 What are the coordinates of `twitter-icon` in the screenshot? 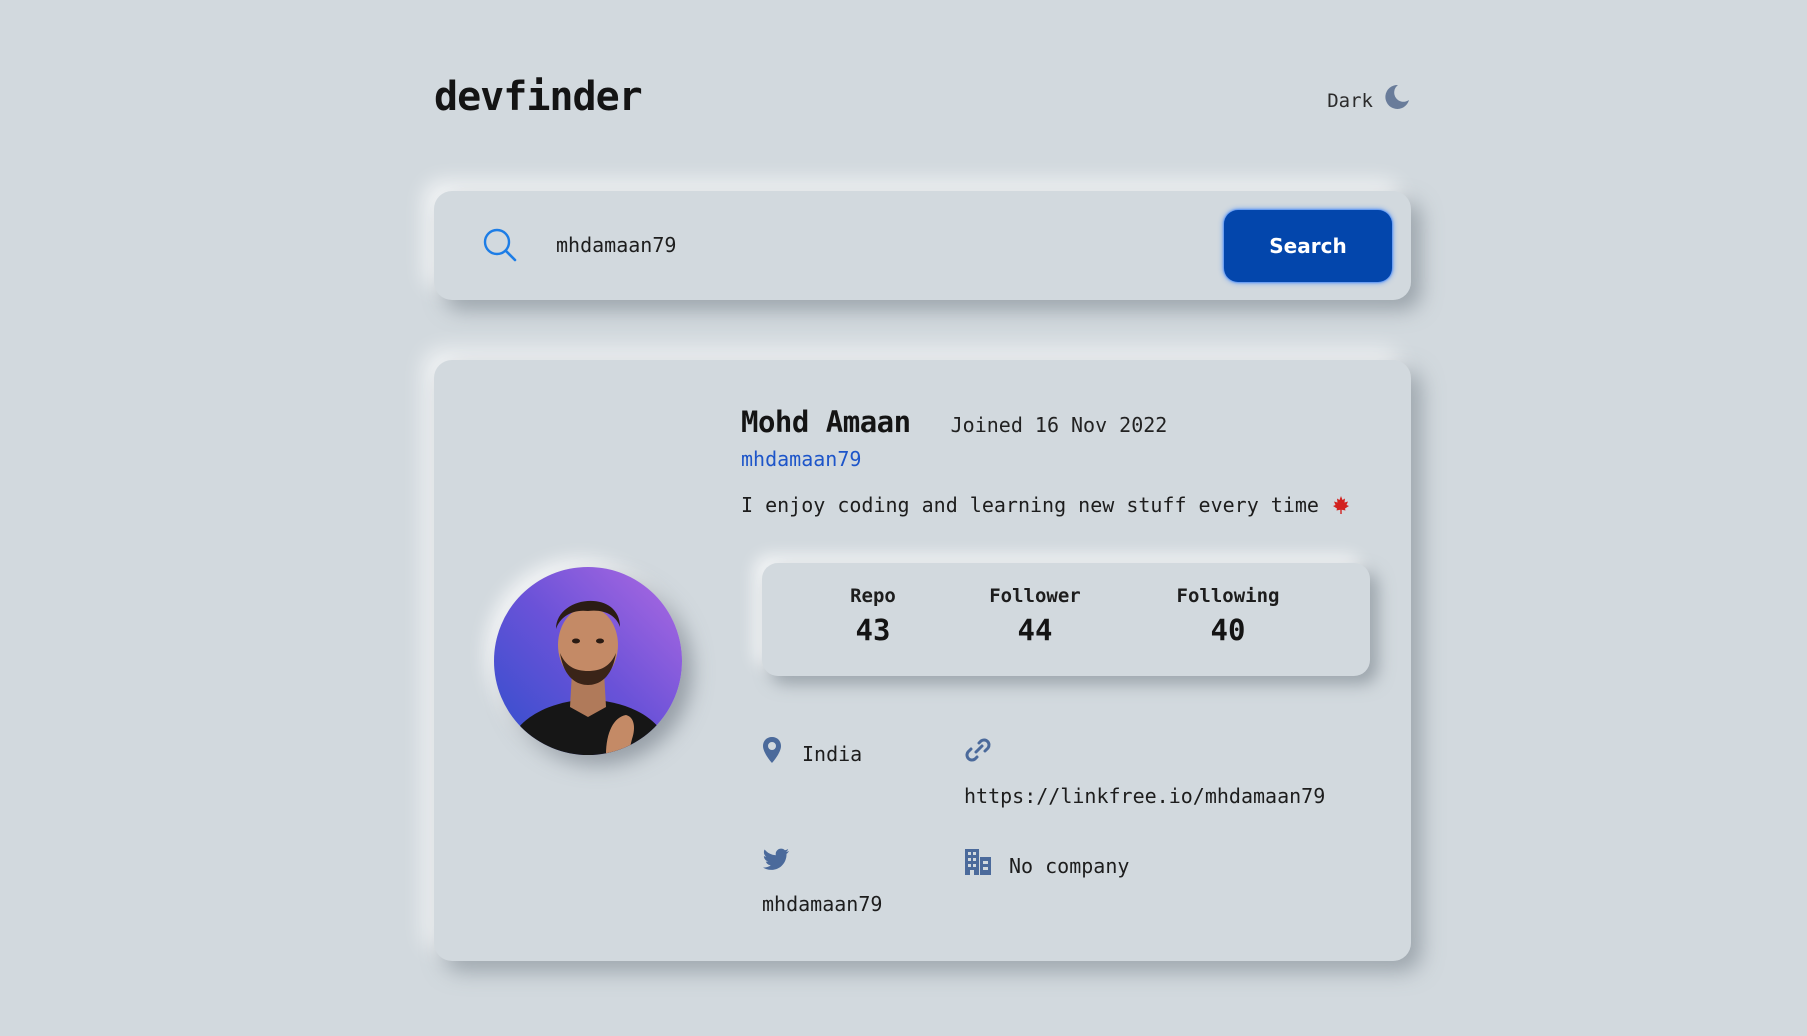 It's located at (775, 859).